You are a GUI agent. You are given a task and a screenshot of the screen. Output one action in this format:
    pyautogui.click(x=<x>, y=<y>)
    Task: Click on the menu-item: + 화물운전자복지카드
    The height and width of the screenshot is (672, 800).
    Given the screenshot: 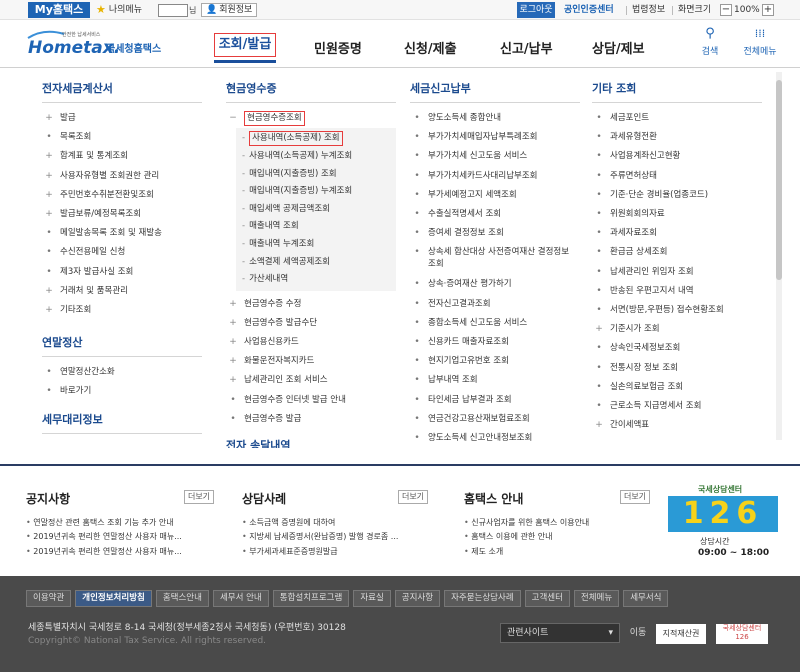 What is the action you would take?
    pyautogui.click(x=311, y=361)
    